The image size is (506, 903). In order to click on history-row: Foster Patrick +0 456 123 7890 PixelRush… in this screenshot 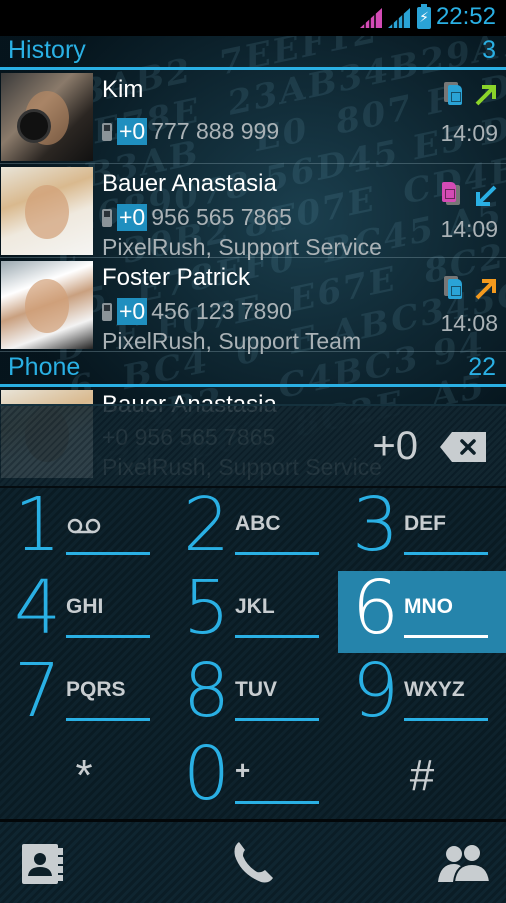, I will do `click(253, 306)`.